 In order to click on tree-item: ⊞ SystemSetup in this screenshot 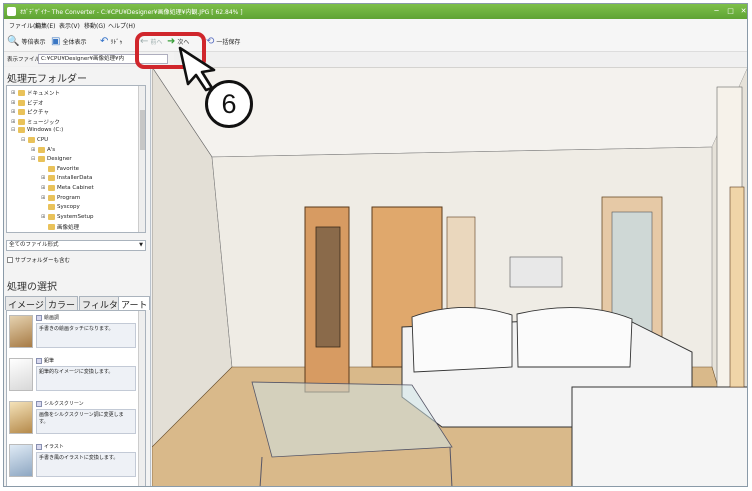, I will do `click(67, 216)`.